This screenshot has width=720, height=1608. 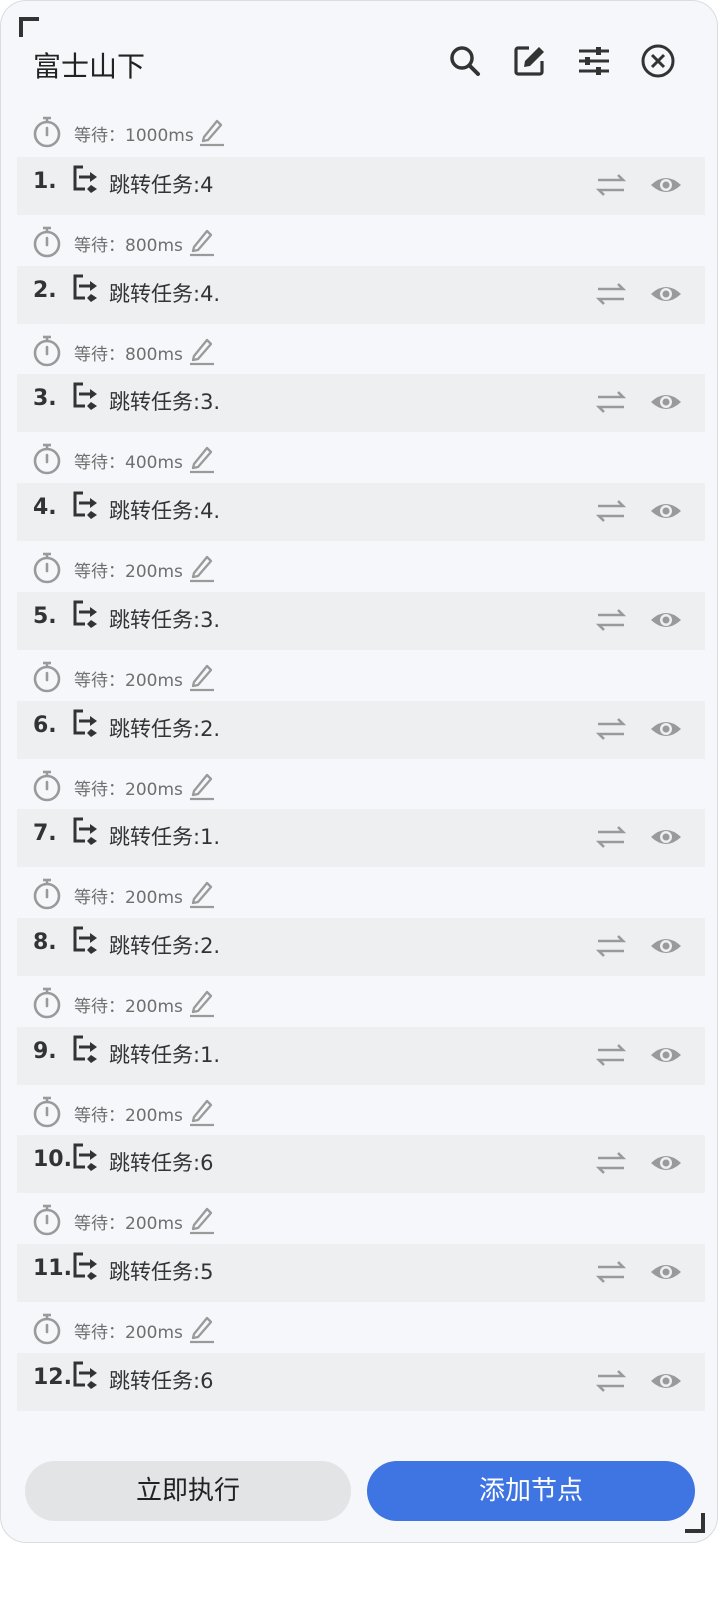 What do you see at coordinates (45, 725) in the screenshot?
I see `task-number: 6.` at bounding box center [45, 725].